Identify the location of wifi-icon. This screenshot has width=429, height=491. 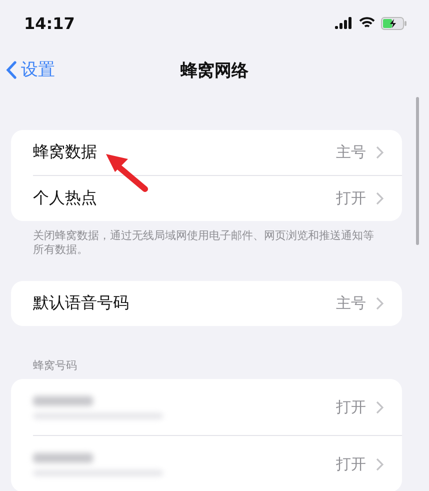
(367, 23).